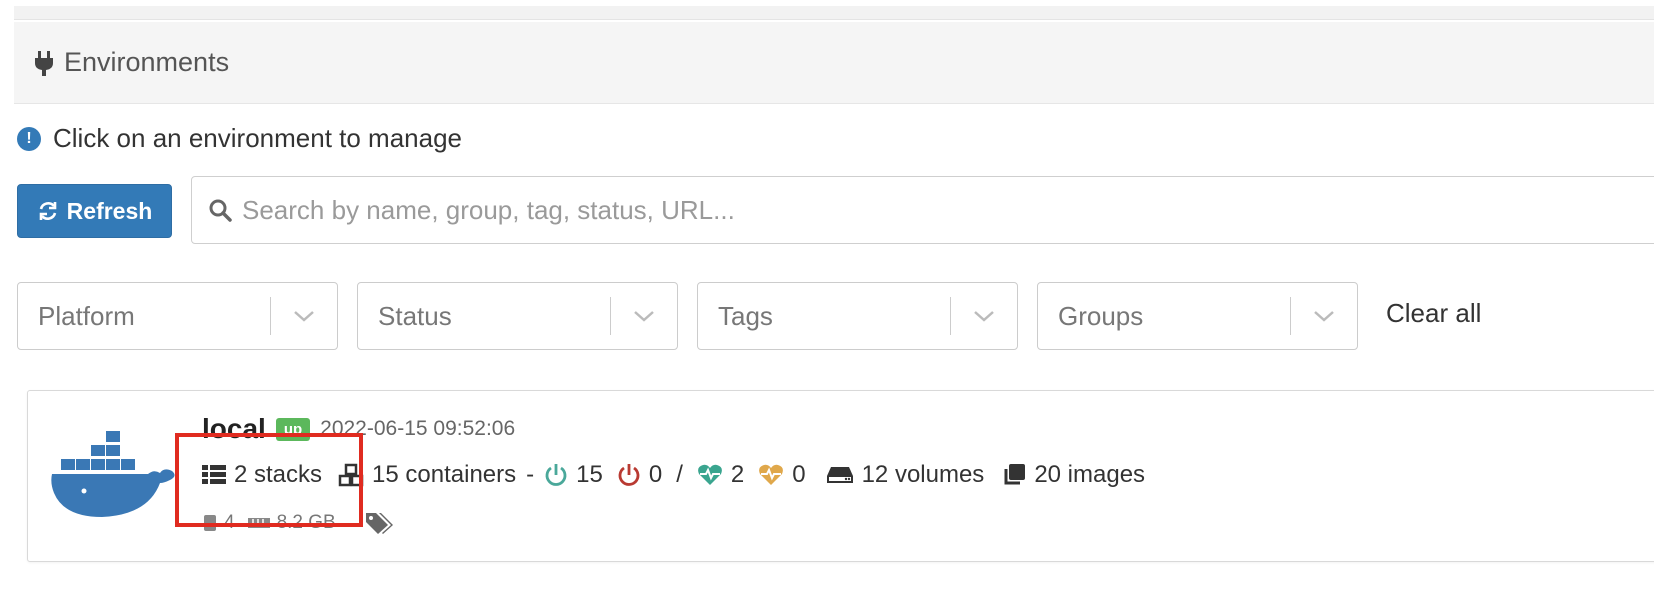  What do you see at coordinates (177, 316) in the screenshot?
I see `platform-filter: Platform` at bounding box center [177, 316].